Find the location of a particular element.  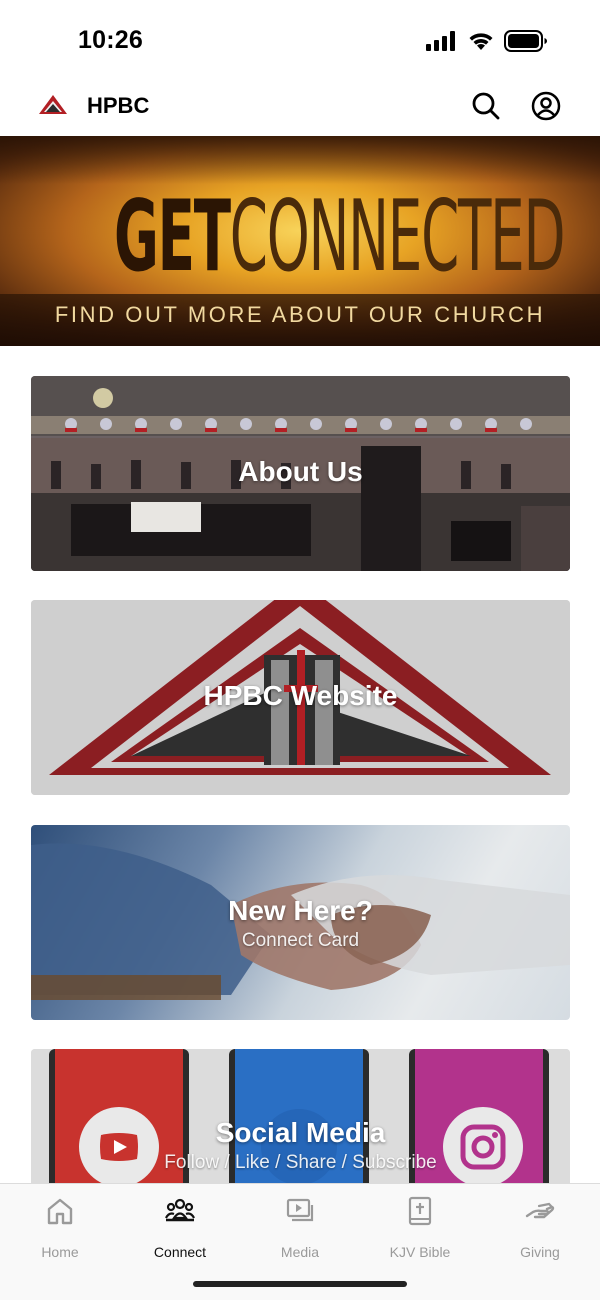

bible-icon is located at coordinates (420, 1211).